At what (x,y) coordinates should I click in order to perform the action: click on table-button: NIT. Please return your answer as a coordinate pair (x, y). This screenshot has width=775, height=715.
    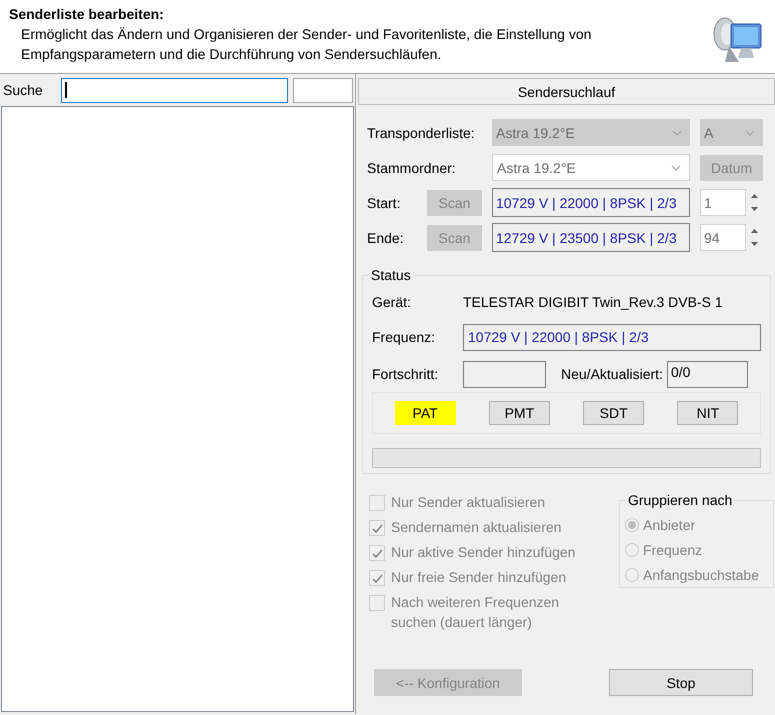
    Looking at the image, I should click on (707, 413).